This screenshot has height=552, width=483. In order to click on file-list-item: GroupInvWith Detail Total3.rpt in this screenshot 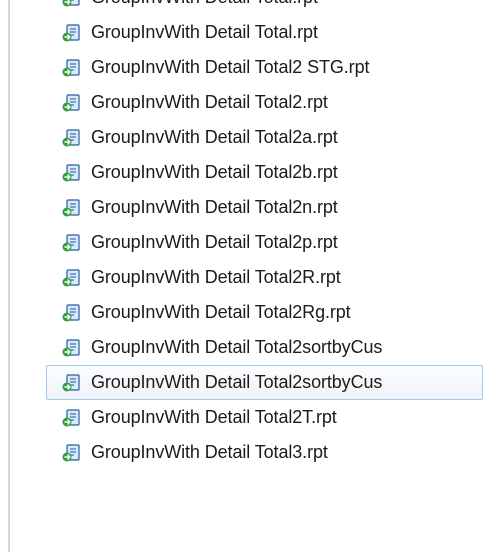, I will do `click(264, 452)`.